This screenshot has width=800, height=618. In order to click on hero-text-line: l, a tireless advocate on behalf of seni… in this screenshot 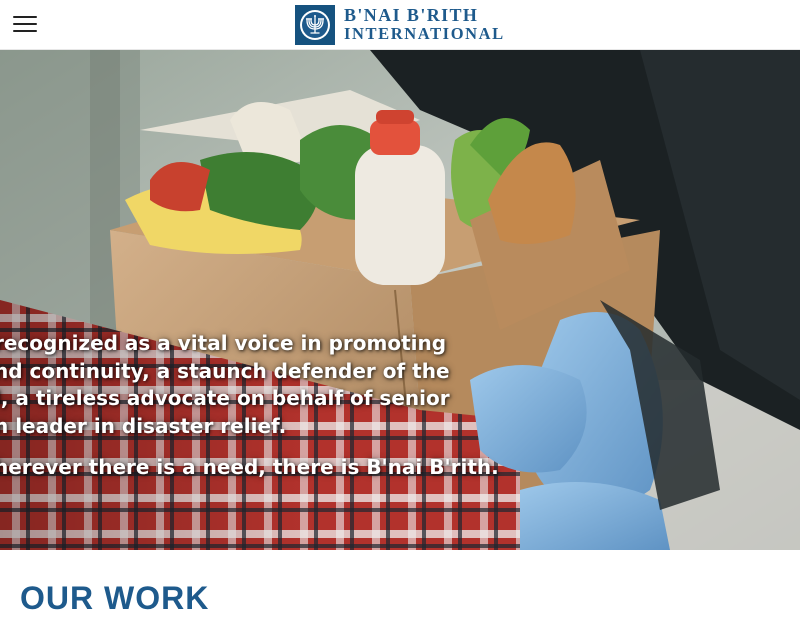, I will do `click(225, 398)`.